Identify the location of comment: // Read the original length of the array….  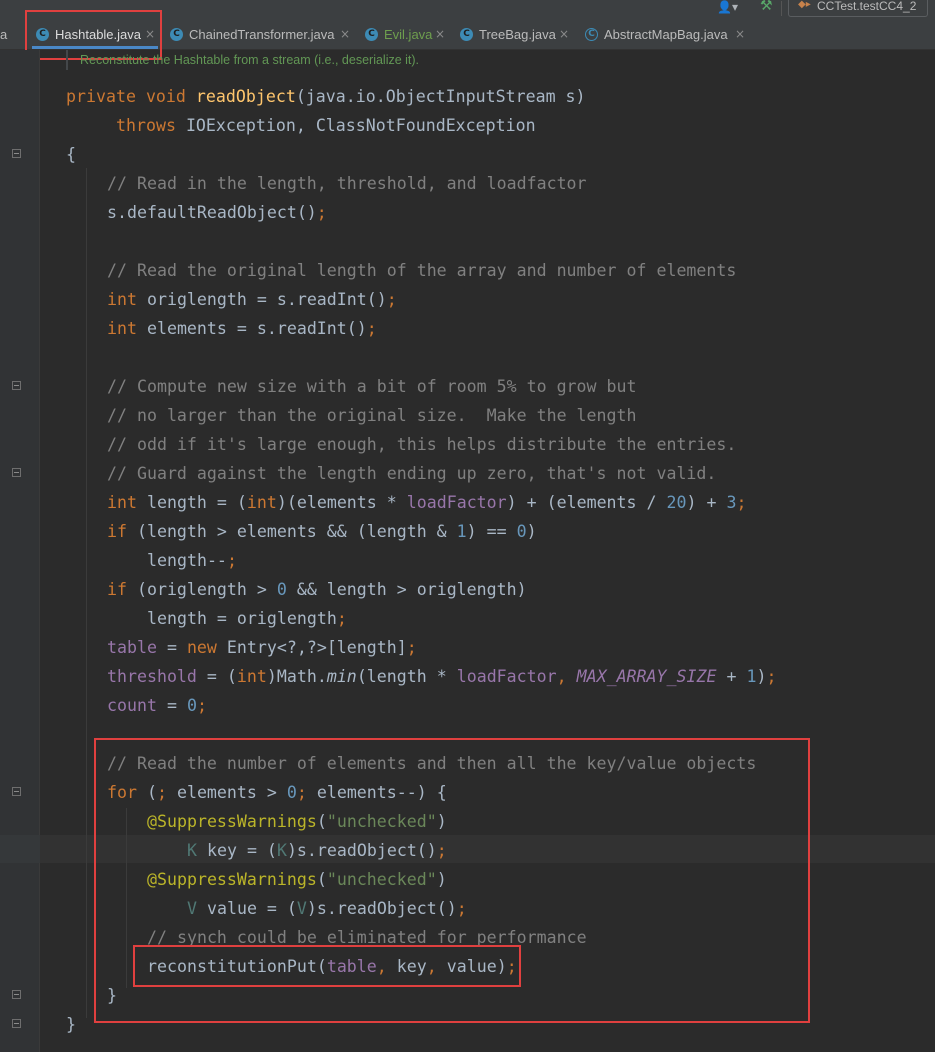
(422, 270).